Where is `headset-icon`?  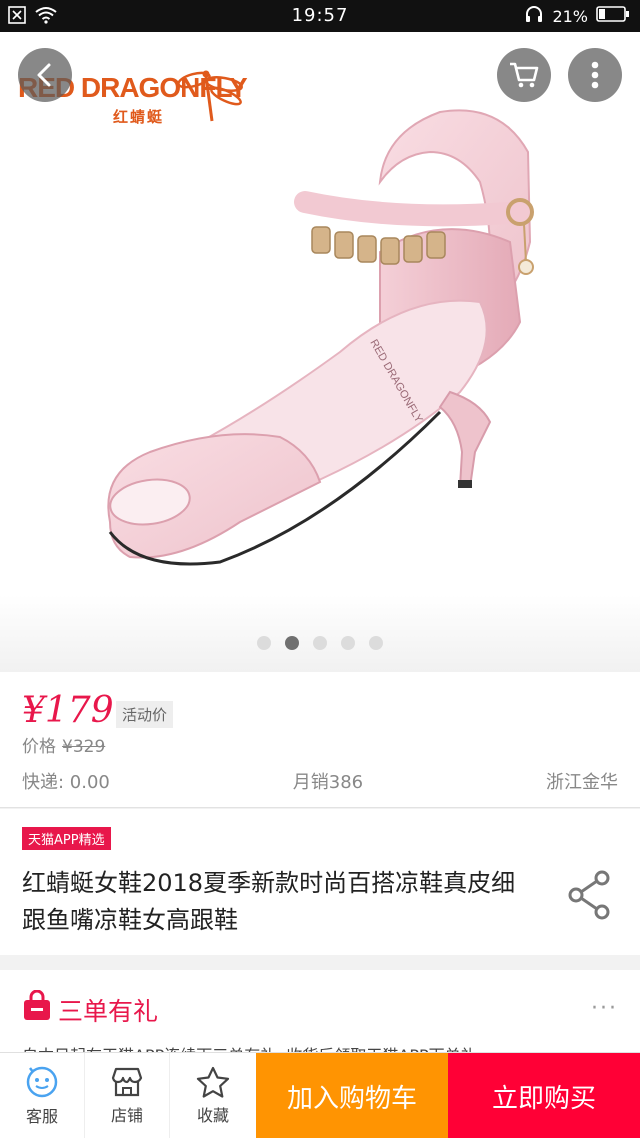 headset-icon is located at coordinates (534, 16).